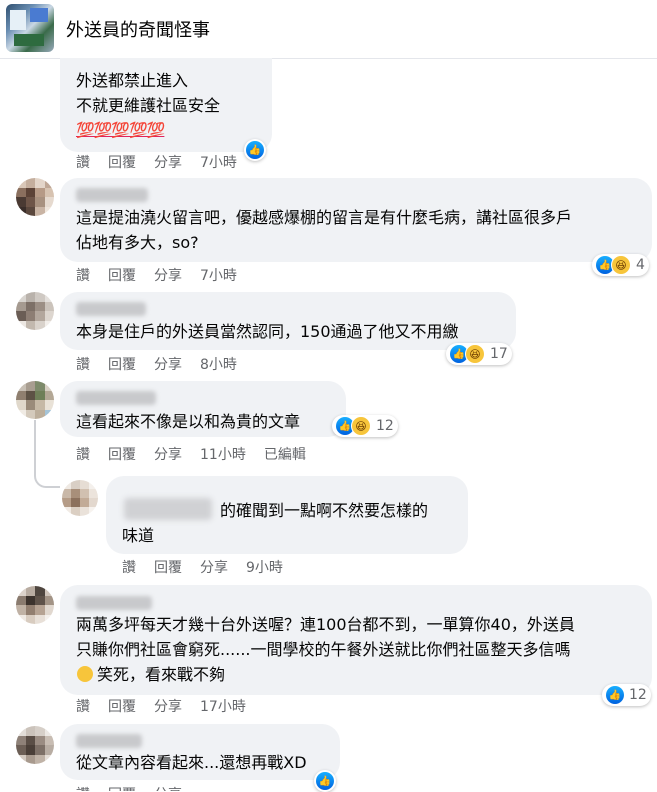 This screenshot has height=792, width=657. Describe the element at coordinates (120, 130) in the screenshot. I see `hundred-points-emoji: 💯💯💯💯💯` at that location.